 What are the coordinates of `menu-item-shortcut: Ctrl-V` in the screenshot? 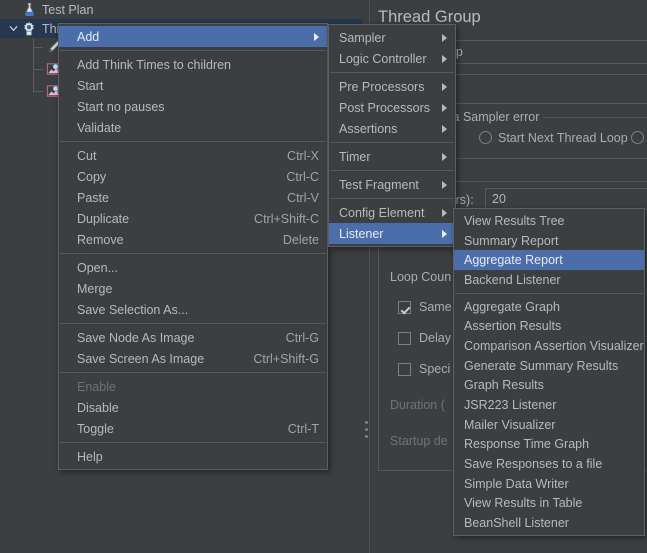 It's located at (303, 197).